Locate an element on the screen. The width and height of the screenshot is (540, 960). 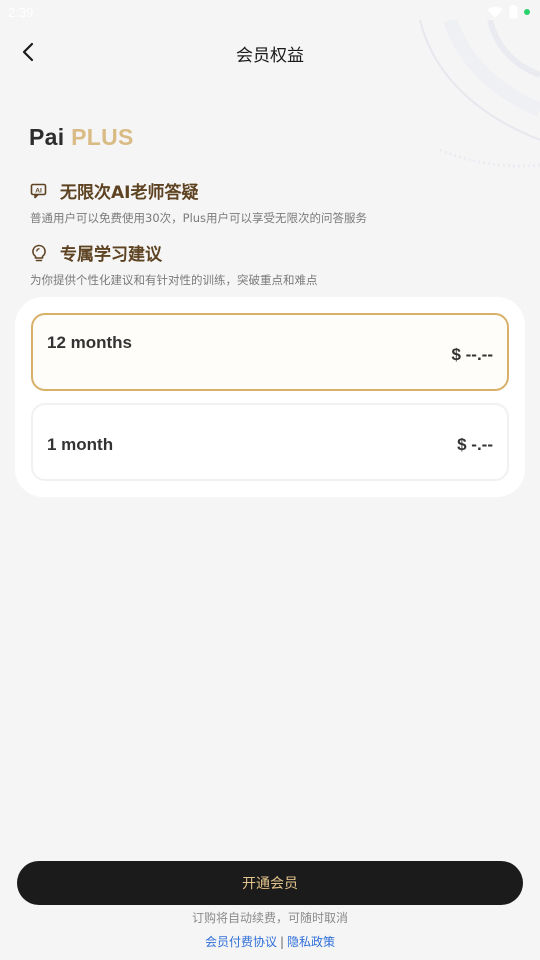
svg-text: AI is located at coordinates (38, 190).